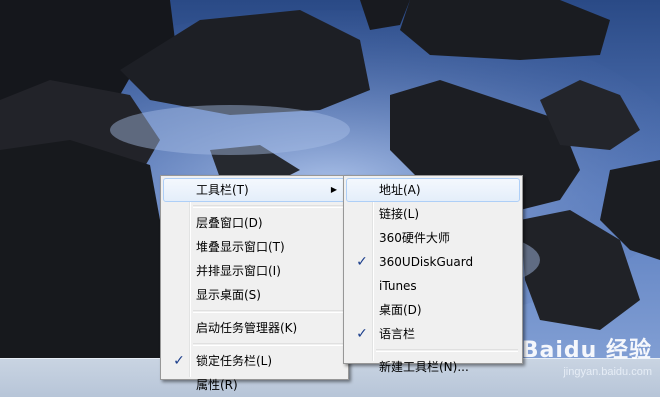  Describe the element at coordinates (228, 295) in the screenshot. I see `menu-item-label: 显示桌面(S)` at that location.